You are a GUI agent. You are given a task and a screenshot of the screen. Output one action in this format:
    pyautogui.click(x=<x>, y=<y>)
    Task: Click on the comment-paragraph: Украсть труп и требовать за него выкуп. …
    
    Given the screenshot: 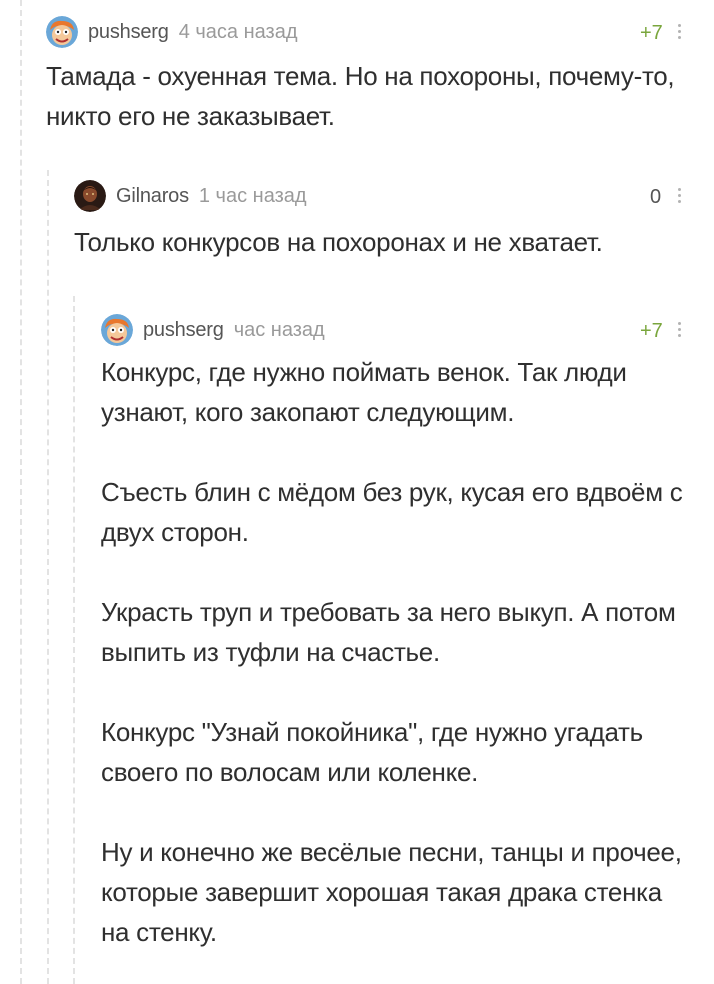 What is the action you would take?
    pyautogui.click(x=388, y=632)
    